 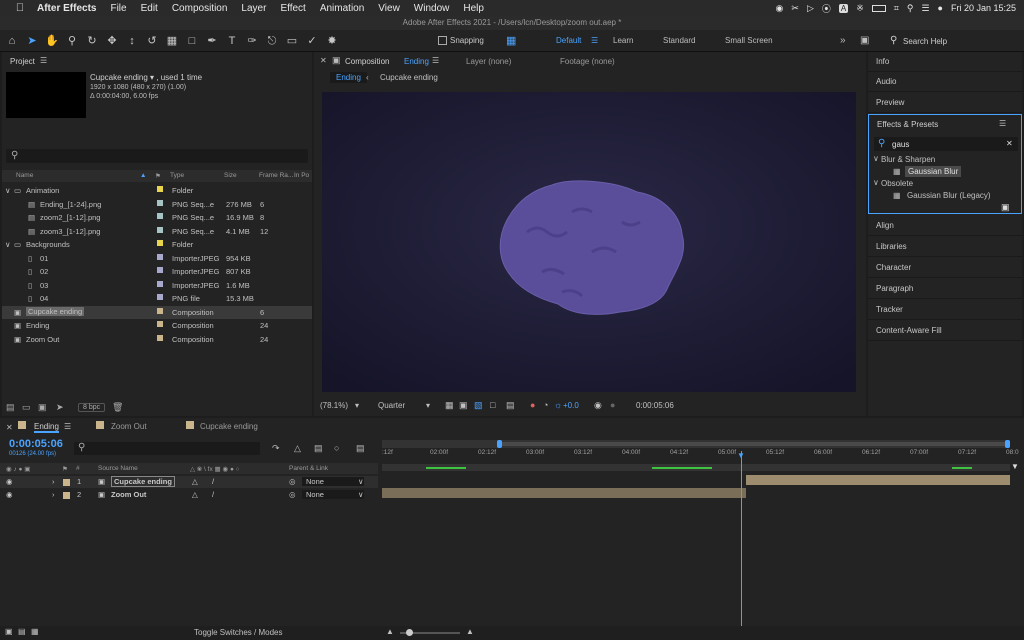 What do you see at coordinates (594, 41) in the screenshot?
I see `workspace-menu-icon: ☰` at bounding box center [594, 41].